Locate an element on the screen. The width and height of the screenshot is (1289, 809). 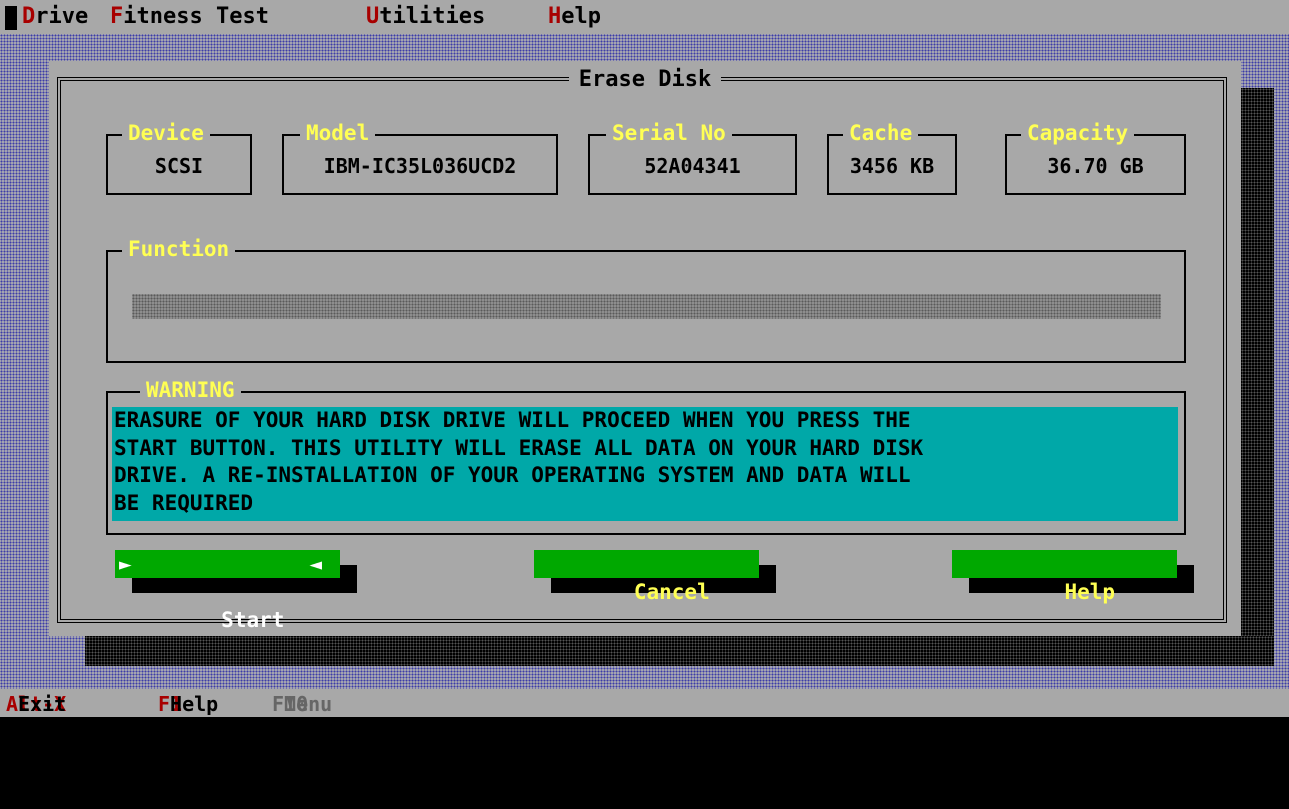
capacity-field: Capacity 36.70 GB is located at coordinates (1095, 158).